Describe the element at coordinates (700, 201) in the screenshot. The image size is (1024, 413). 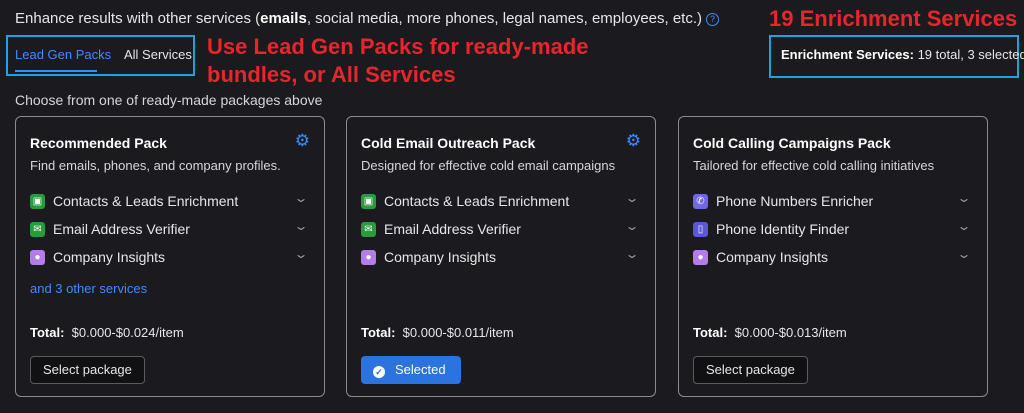
I see `phone-icon: ✆` at that location.